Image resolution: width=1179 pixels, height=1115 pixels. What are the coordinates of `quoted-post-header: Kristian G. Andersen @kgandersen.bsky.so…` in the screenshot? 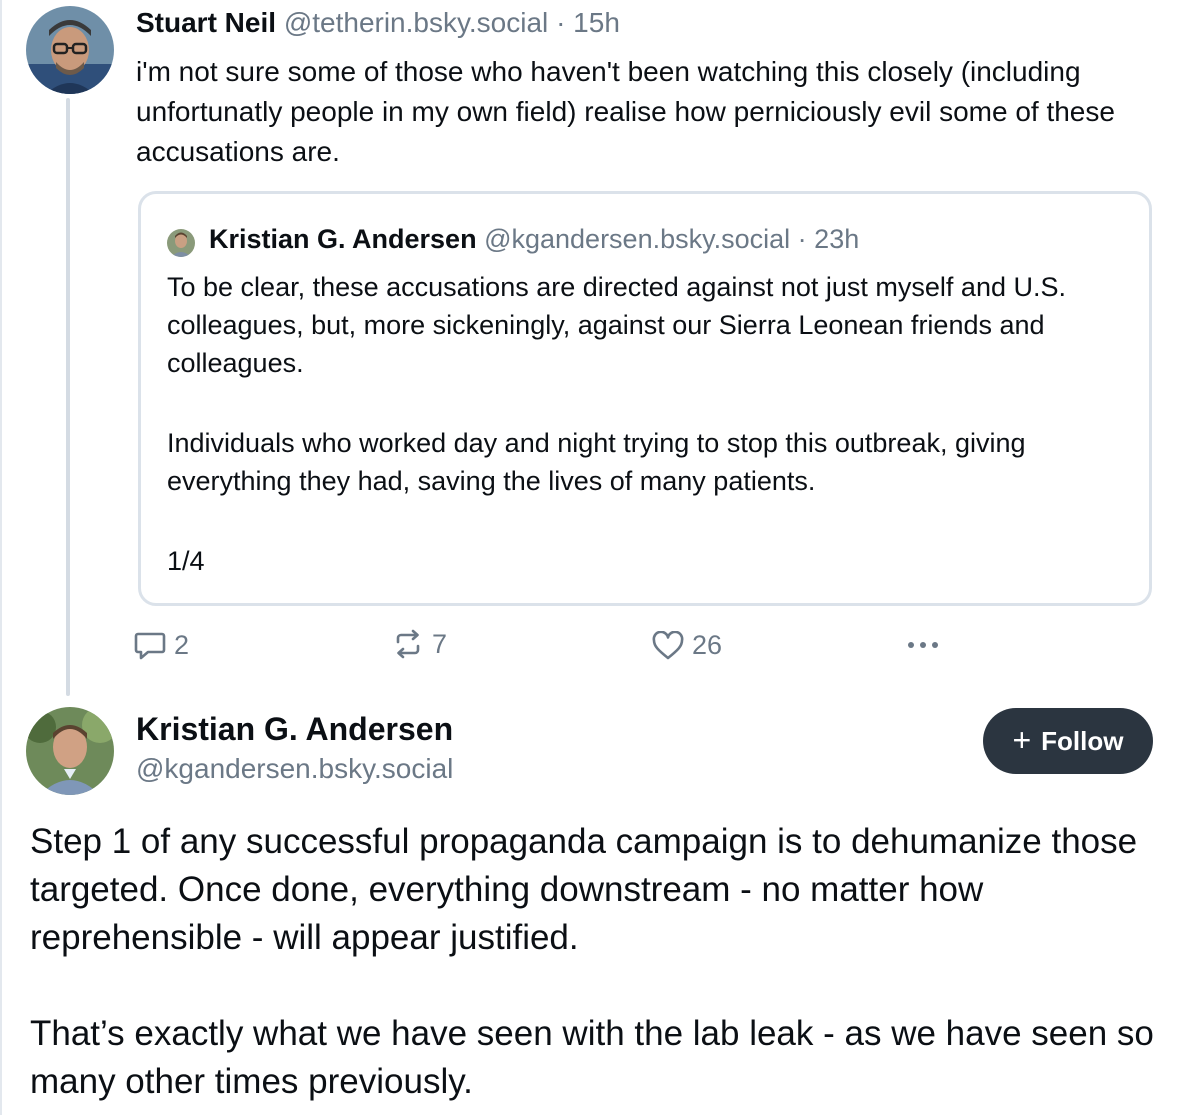 It's located at (534, 239).